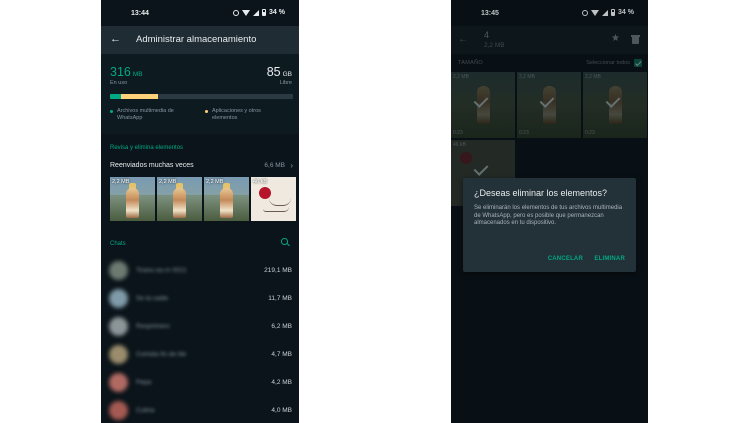 Image resolution: width=750 pixels, height=423 pixels. I want to click on legend-apps: Aplicaciones y otros elementos, so click(242, 115).